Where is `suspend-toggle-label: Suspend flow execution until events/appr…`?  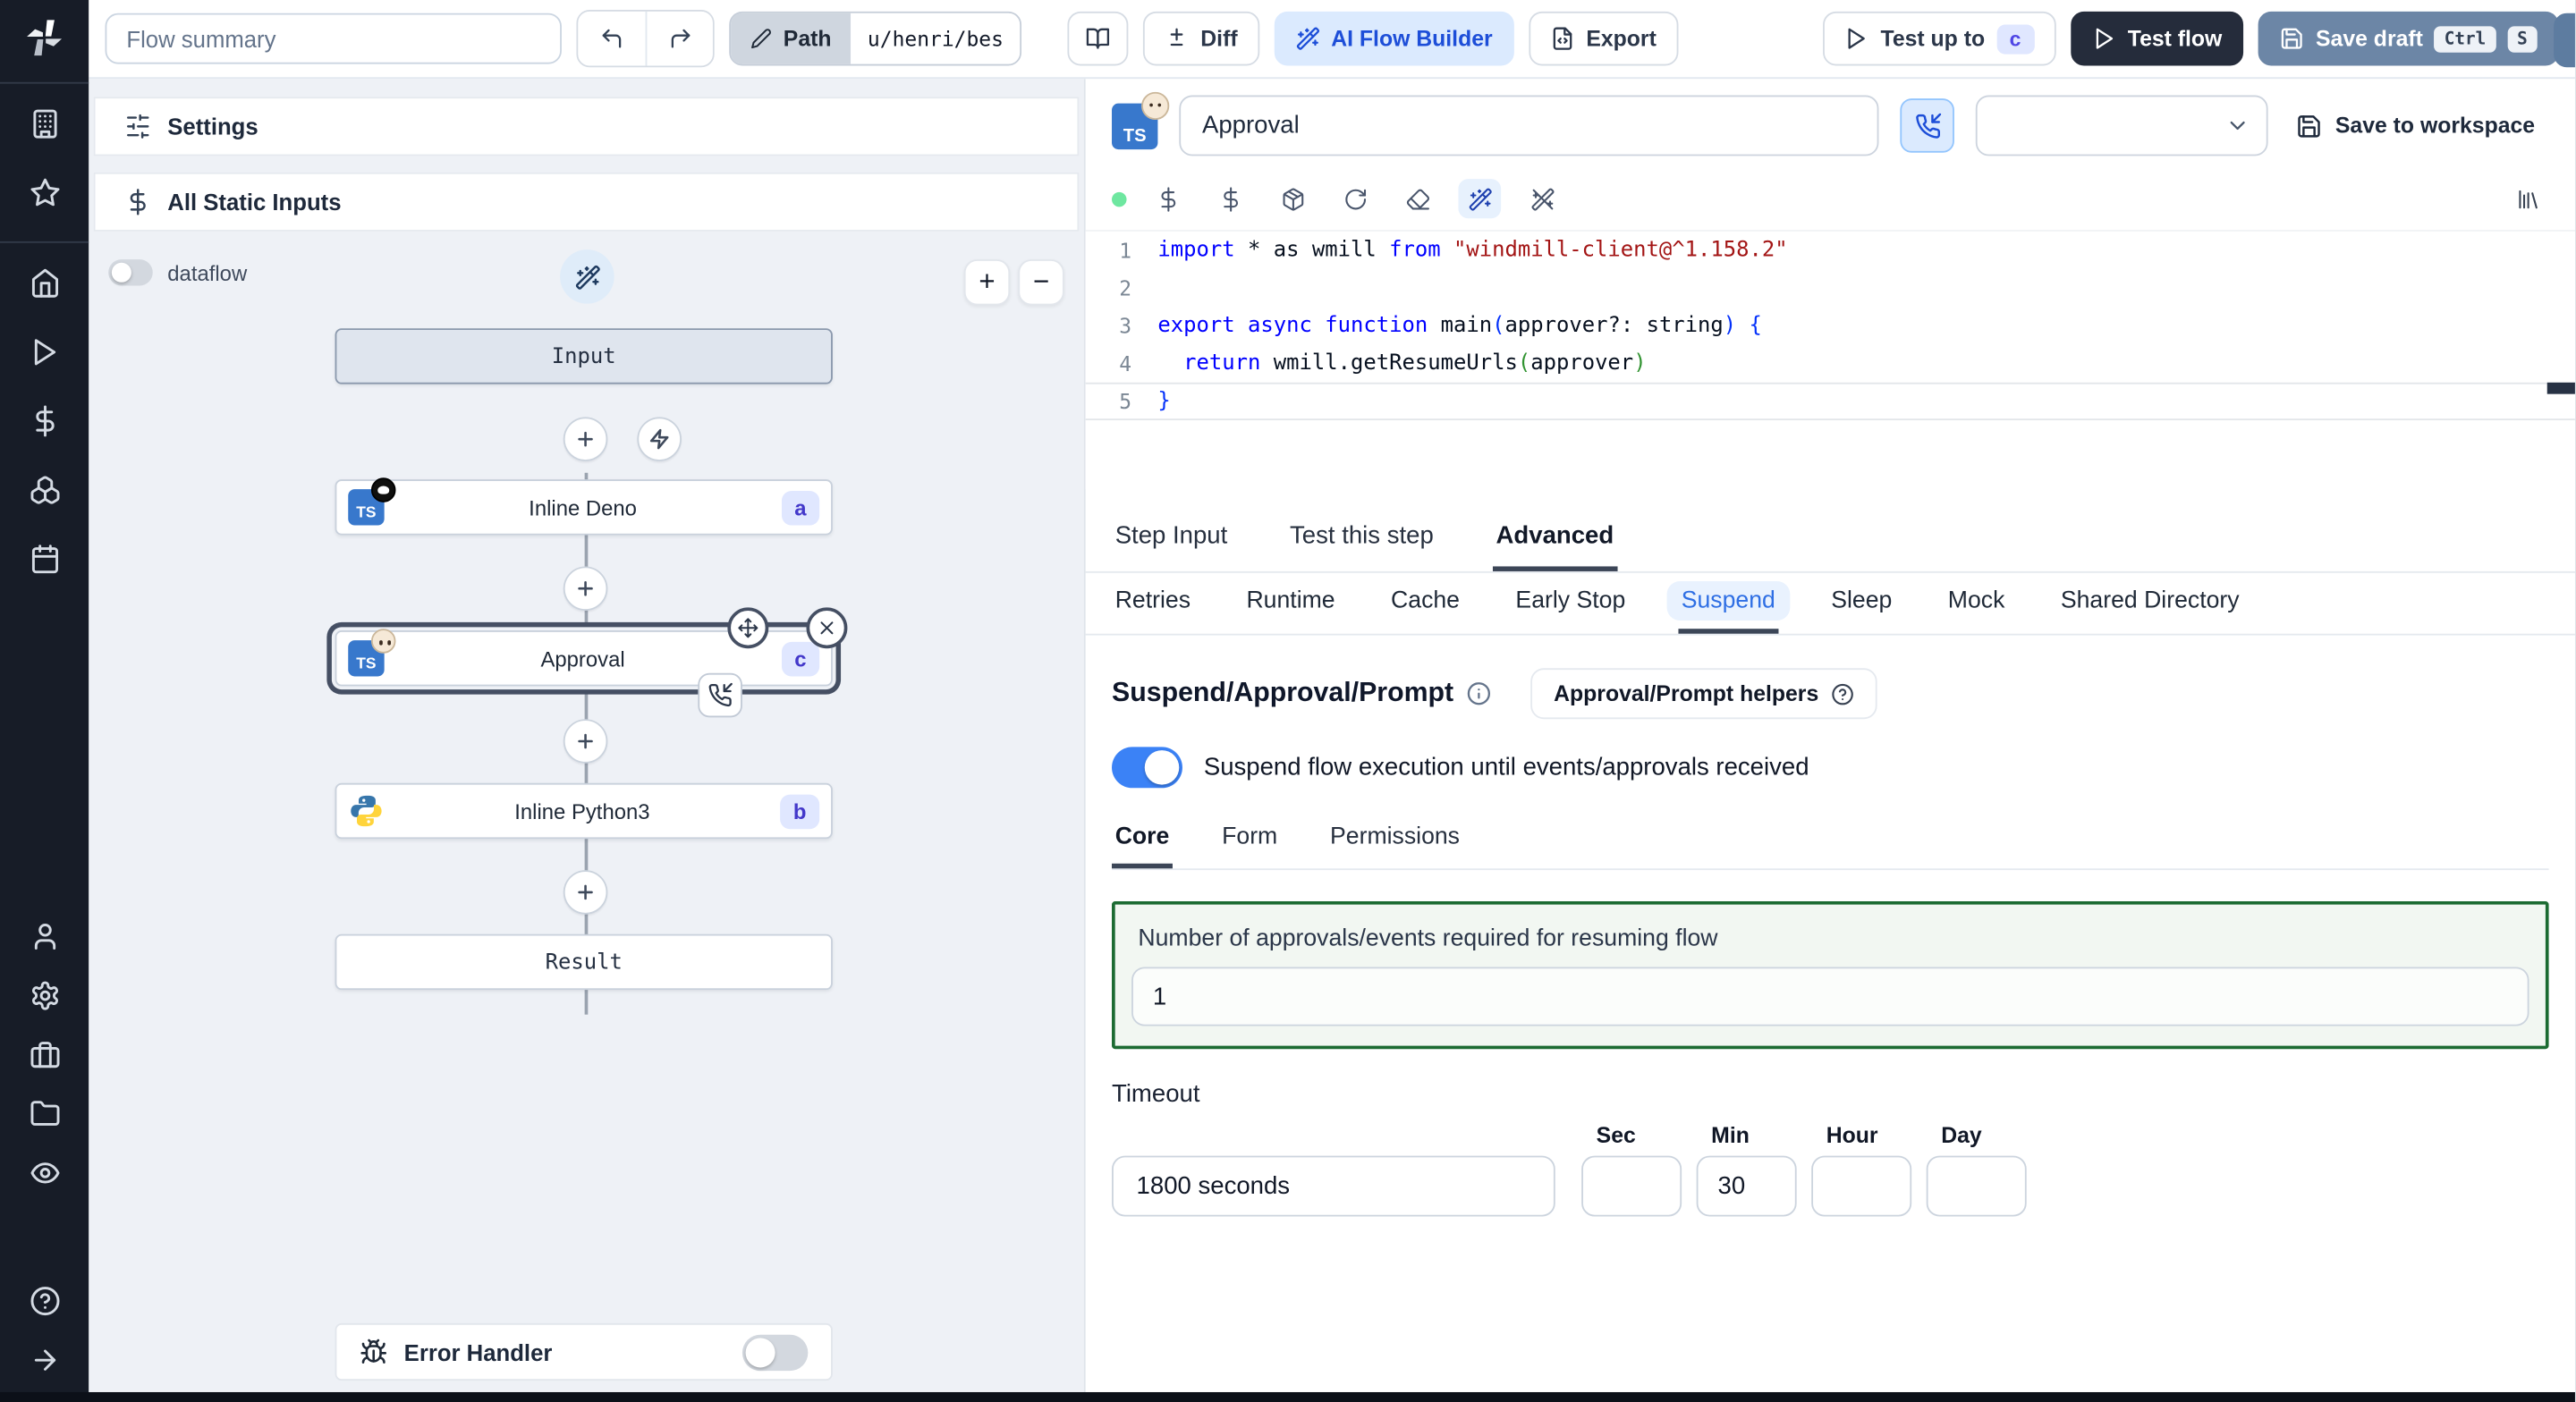
suspend-toggle-label: Suspend flow execution until events/appr… is located at coordinates (1506, 767).